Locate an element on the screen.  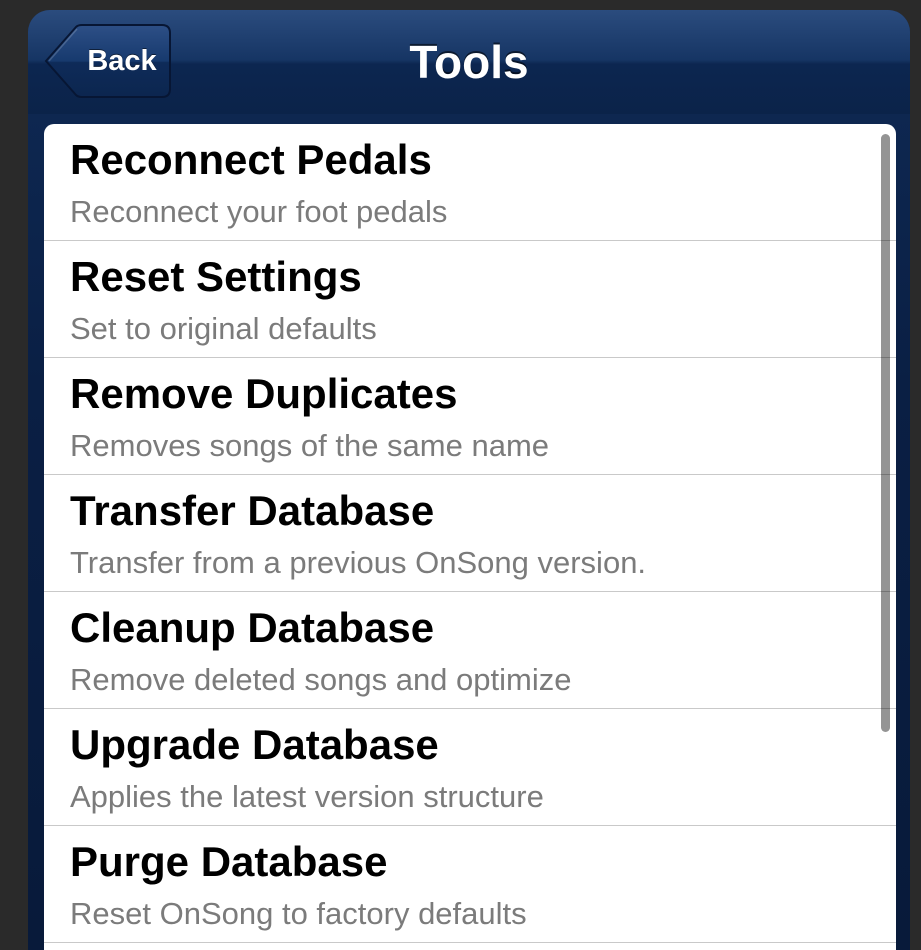
list-item-title: Transfer Database is located at coordinates (252, 510).